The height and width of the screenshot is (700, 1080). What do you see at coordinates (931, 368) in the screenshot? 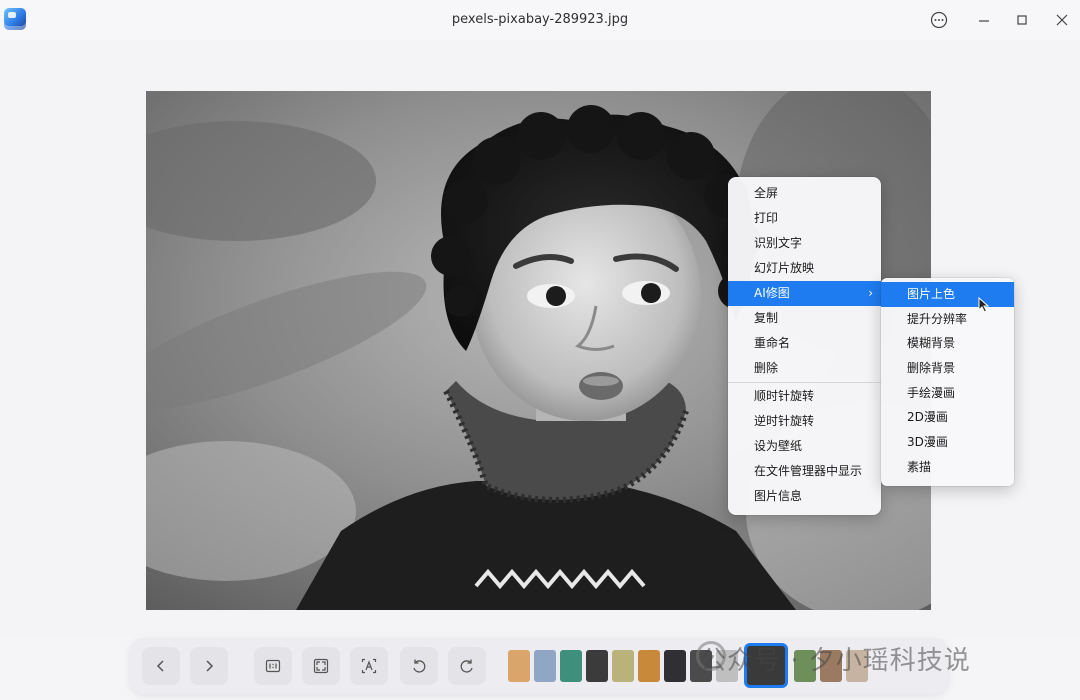
I see `menu-item-label: 删除背景` at bounding box center [931, 368].